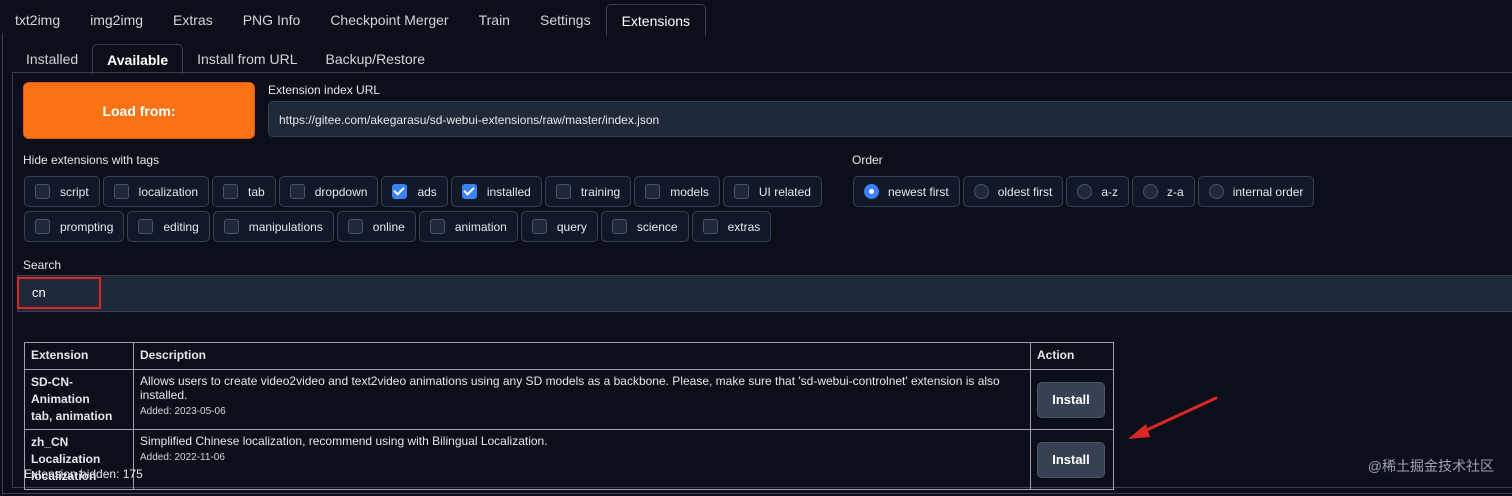 Image resolution: width=1512 pixels, height=496 pixels. Describe the element at coordinates (784, 191) in the screenshot. I see `tag-label: UI related` at that location.